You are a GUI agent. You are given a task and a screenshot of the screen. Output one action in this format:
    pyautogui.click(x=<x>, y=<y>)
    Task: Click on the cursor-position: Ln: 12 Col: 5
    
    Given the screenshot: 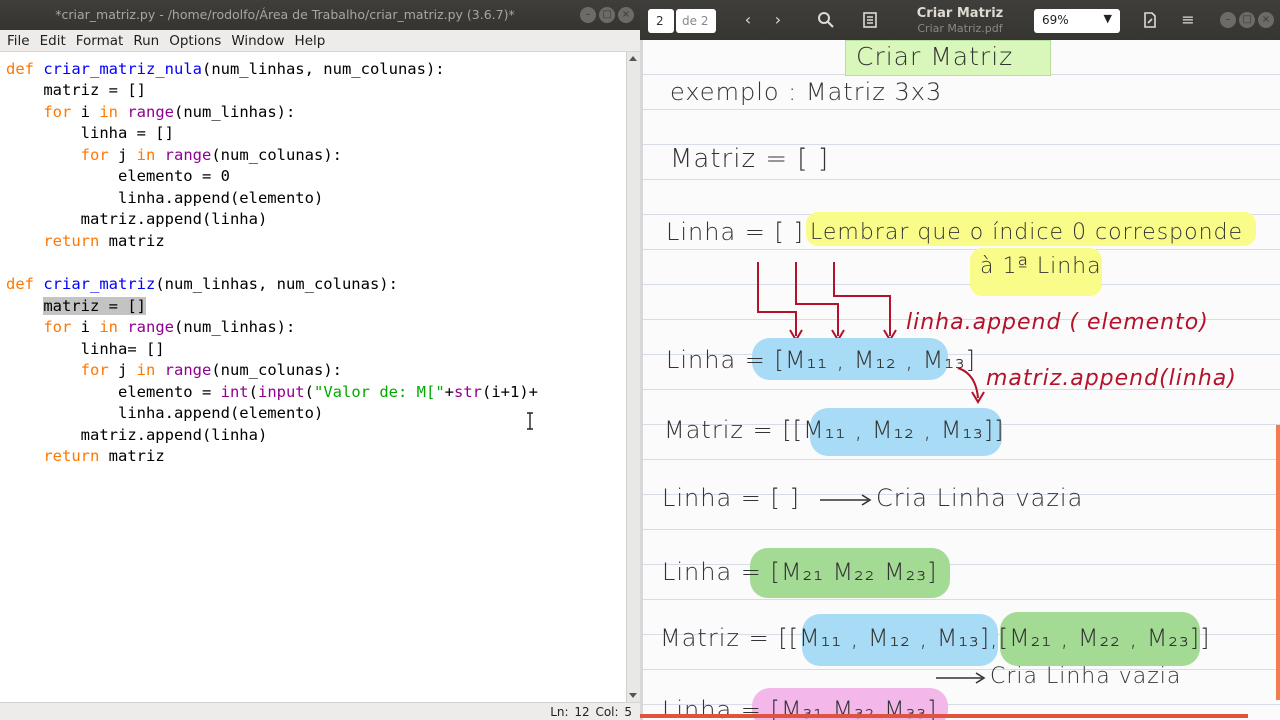 What is the action you would take?
    pyautogui.click(x=591, y=712)
    